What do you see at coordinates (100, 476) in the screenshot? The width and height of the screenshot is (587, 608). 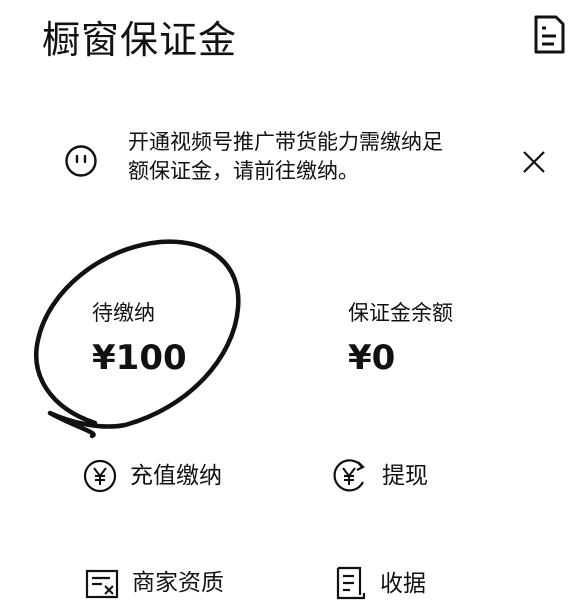 I see `yuan-coin-icon` at bounding box center [100, 476].